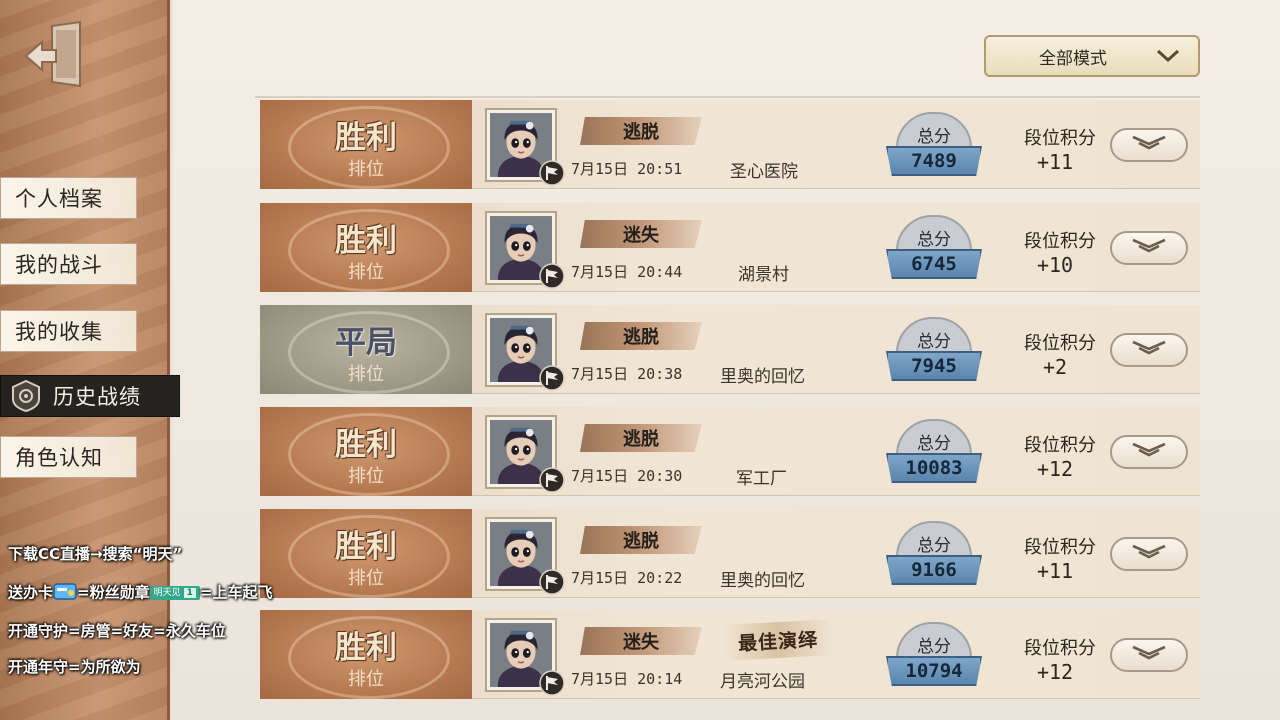 The height and width of the screenshot is (720, 1280). I want to click on total-score-badge: 总分 7945, so click(934, 352).